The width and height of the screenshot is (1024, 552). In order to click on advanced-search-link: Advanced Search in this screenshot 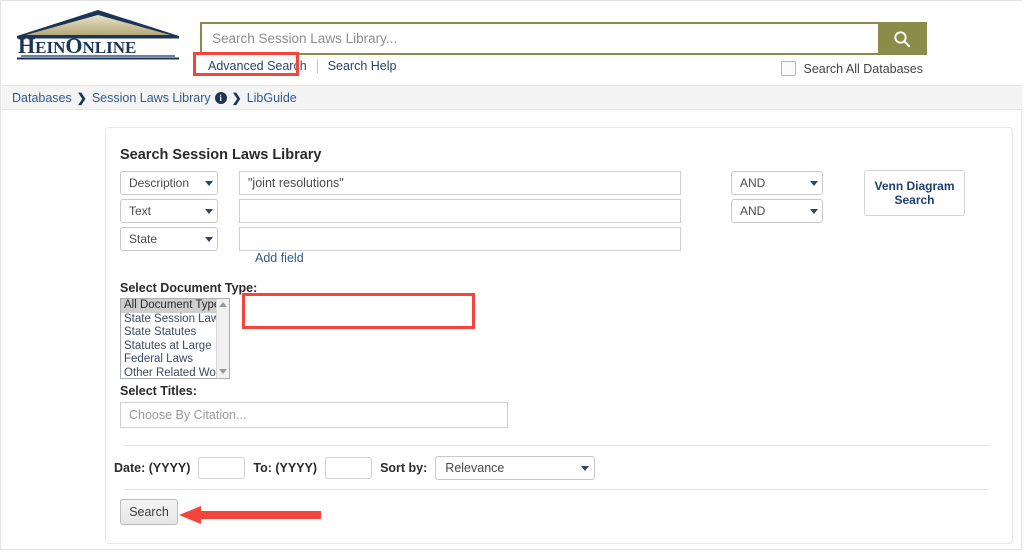, I will do `click(257, 66)`.